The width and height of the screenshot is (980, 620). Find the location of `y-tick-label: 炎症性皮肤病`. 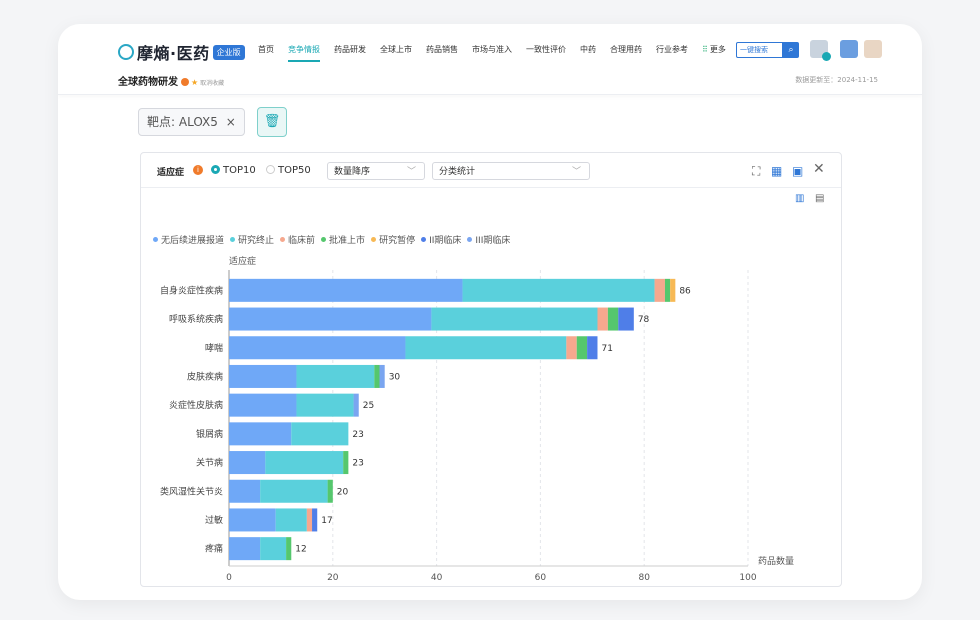

y-tick-label: 炎症性皮肤病 is located at coordinates (196, 405).